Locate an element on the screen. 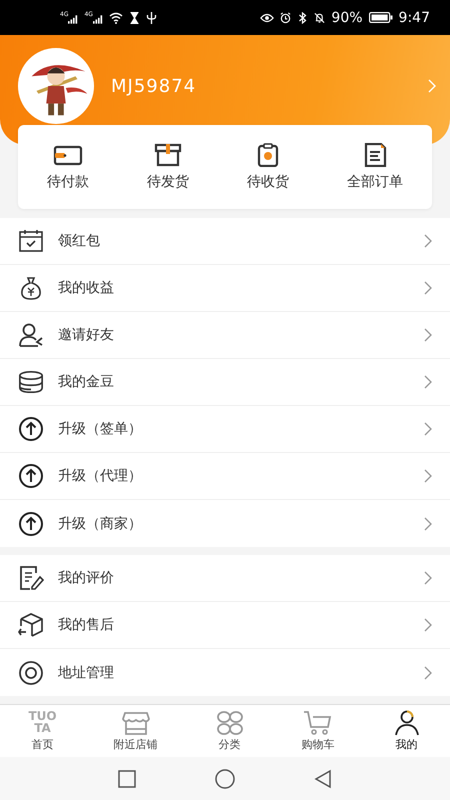 The image size is (450, 800). eye-icon is located at coordinates (267, 18).